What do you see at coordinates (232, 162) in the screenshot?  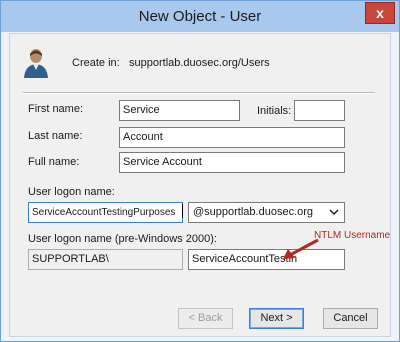 I see `full-name-field: Service Account` at bounding box center [232, 162].